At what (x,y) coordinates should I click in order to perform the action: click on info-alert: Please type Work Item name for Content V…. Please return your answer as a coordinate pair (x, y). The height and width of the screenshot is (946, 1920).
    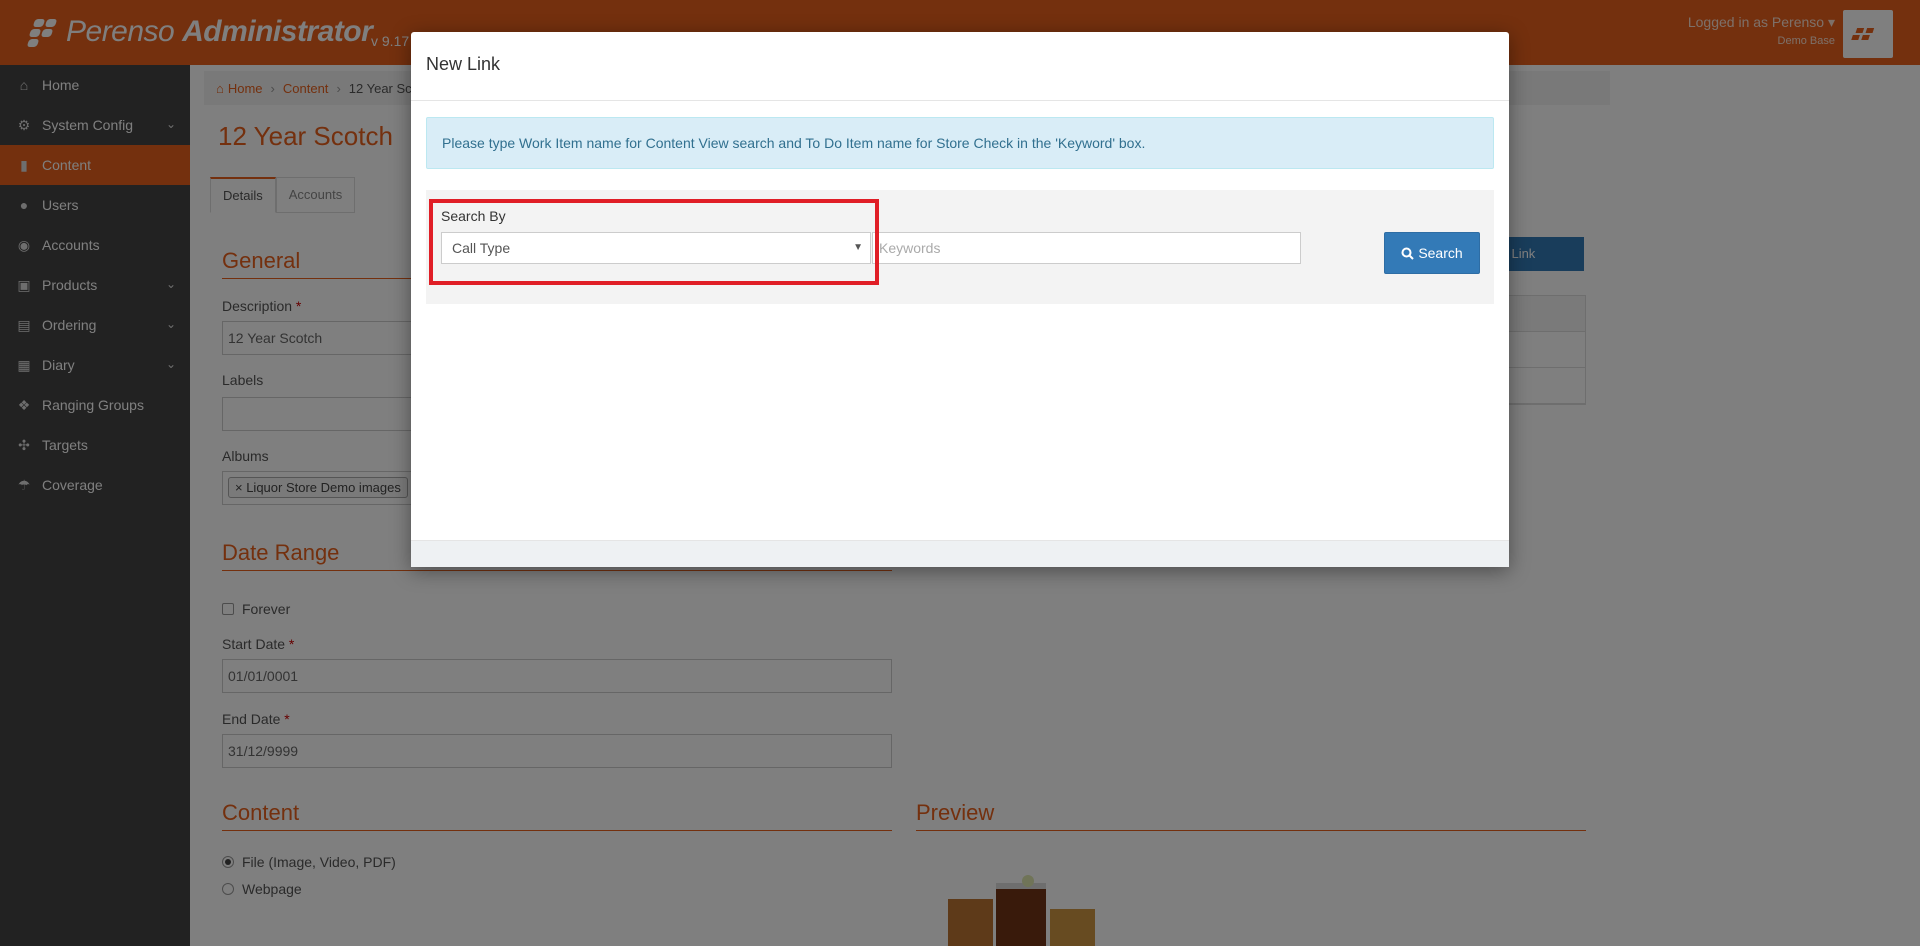
    Looking at the image, I should click on (960, 143).